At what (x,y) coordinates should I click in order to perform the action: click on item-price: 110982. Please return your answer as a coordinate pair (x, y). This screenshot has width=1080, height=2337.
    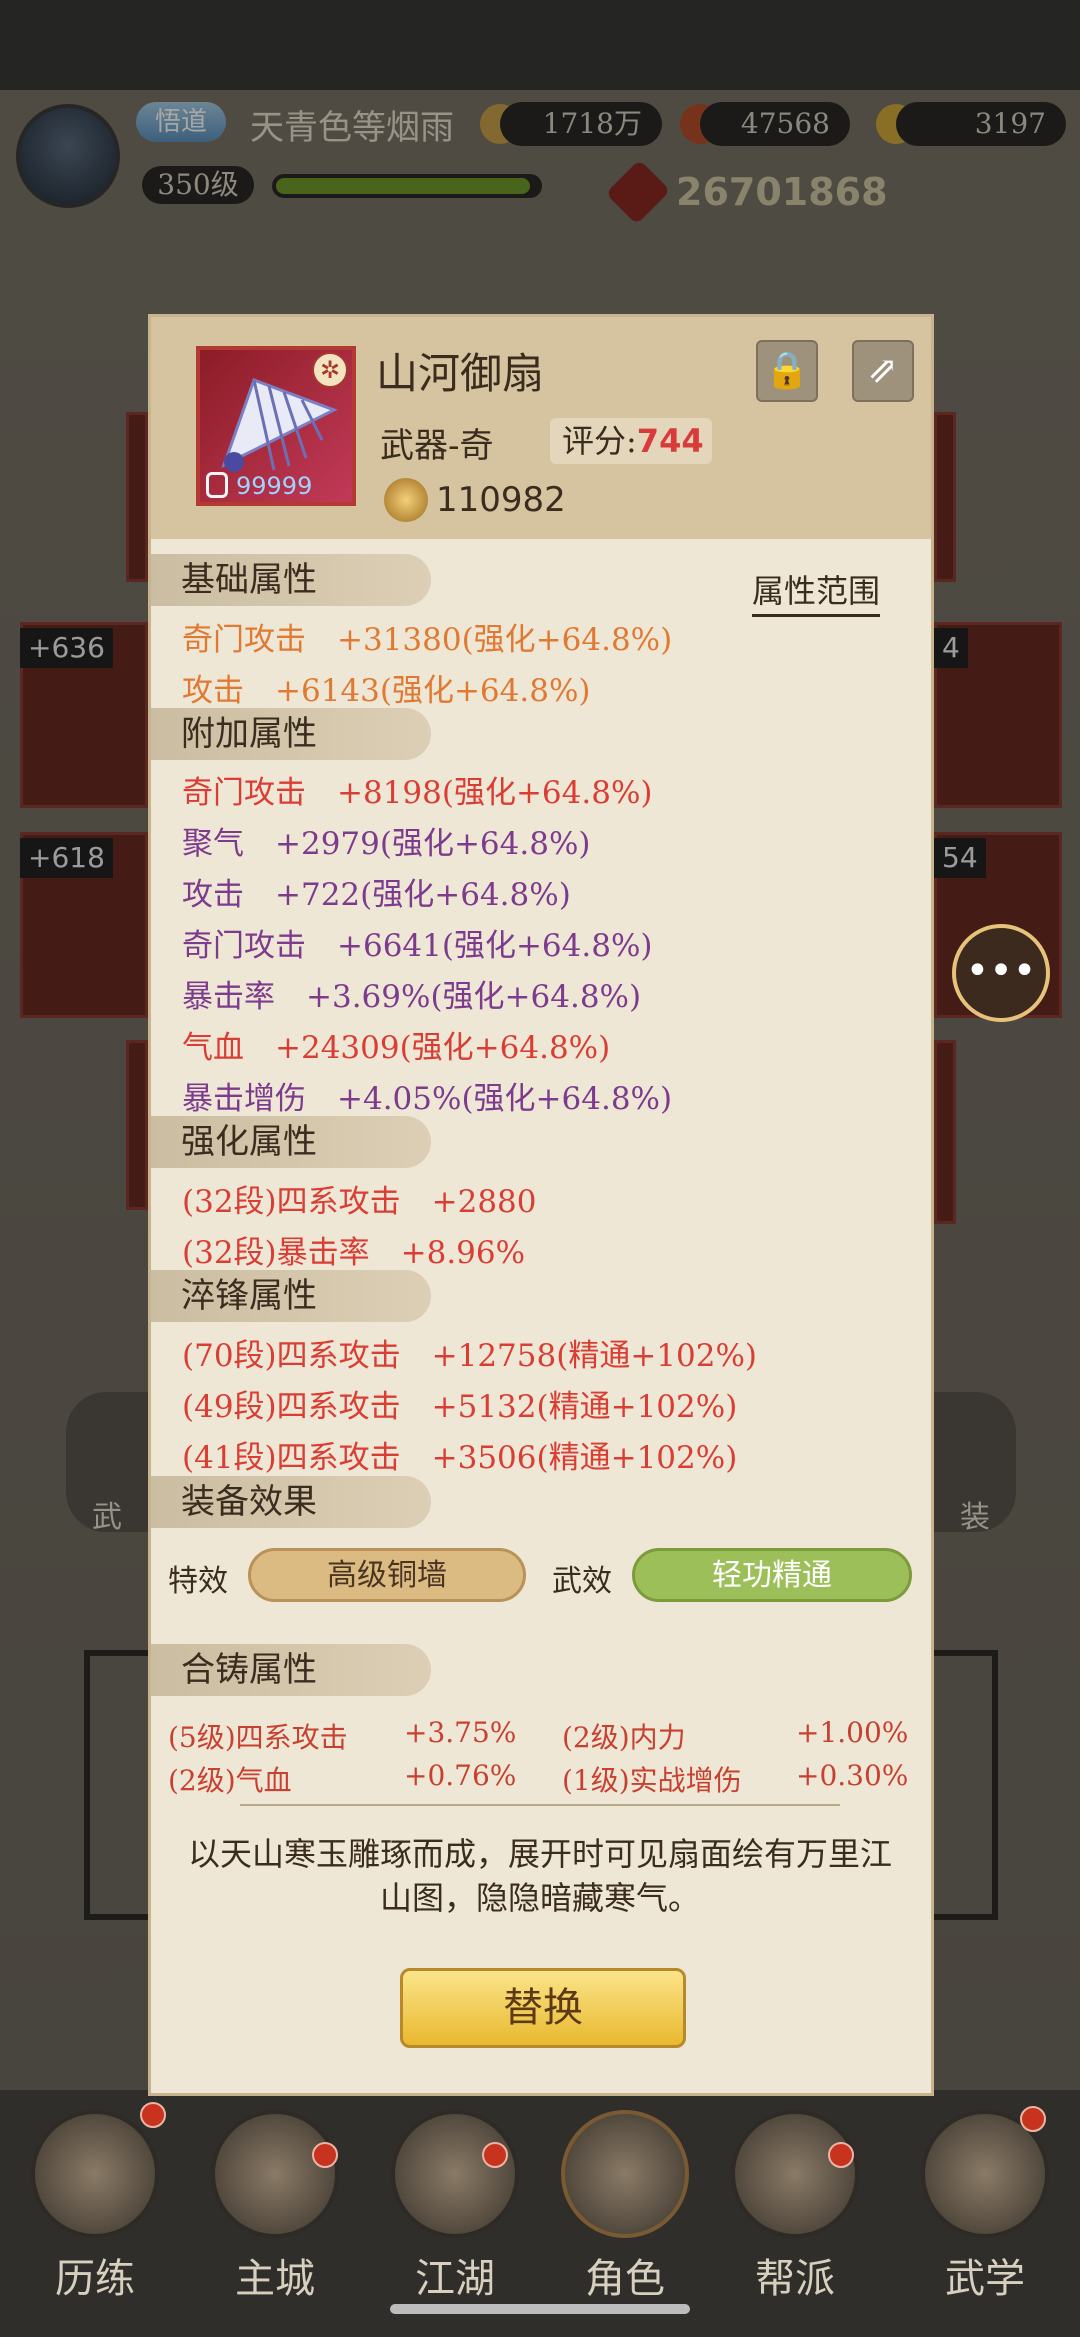
    Looking at the image, I should click on (501, 500).